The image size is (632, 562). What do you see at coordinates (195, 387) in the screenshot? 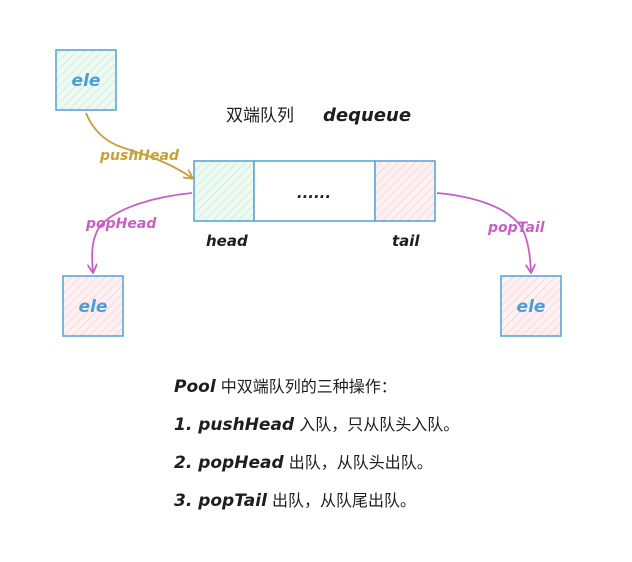
I see `caption-pool-term: Pool` at bounding box center [195, 387].